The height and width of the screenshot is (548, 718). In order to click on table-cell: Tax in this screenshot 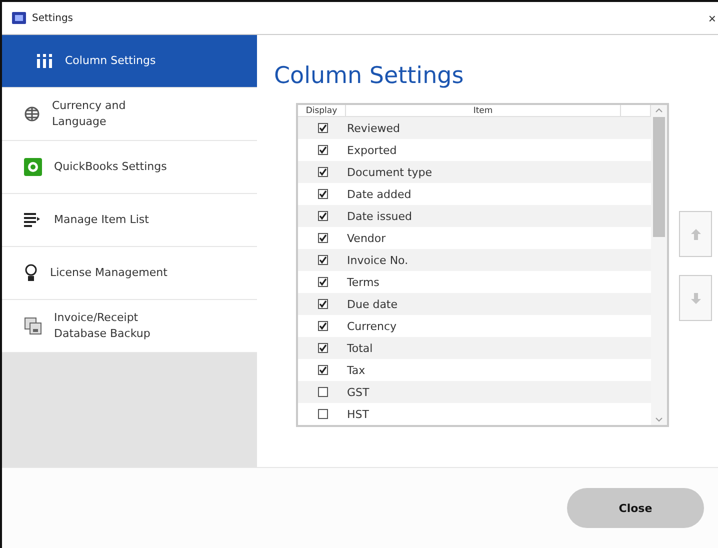, I will do `click(356, 370)`.